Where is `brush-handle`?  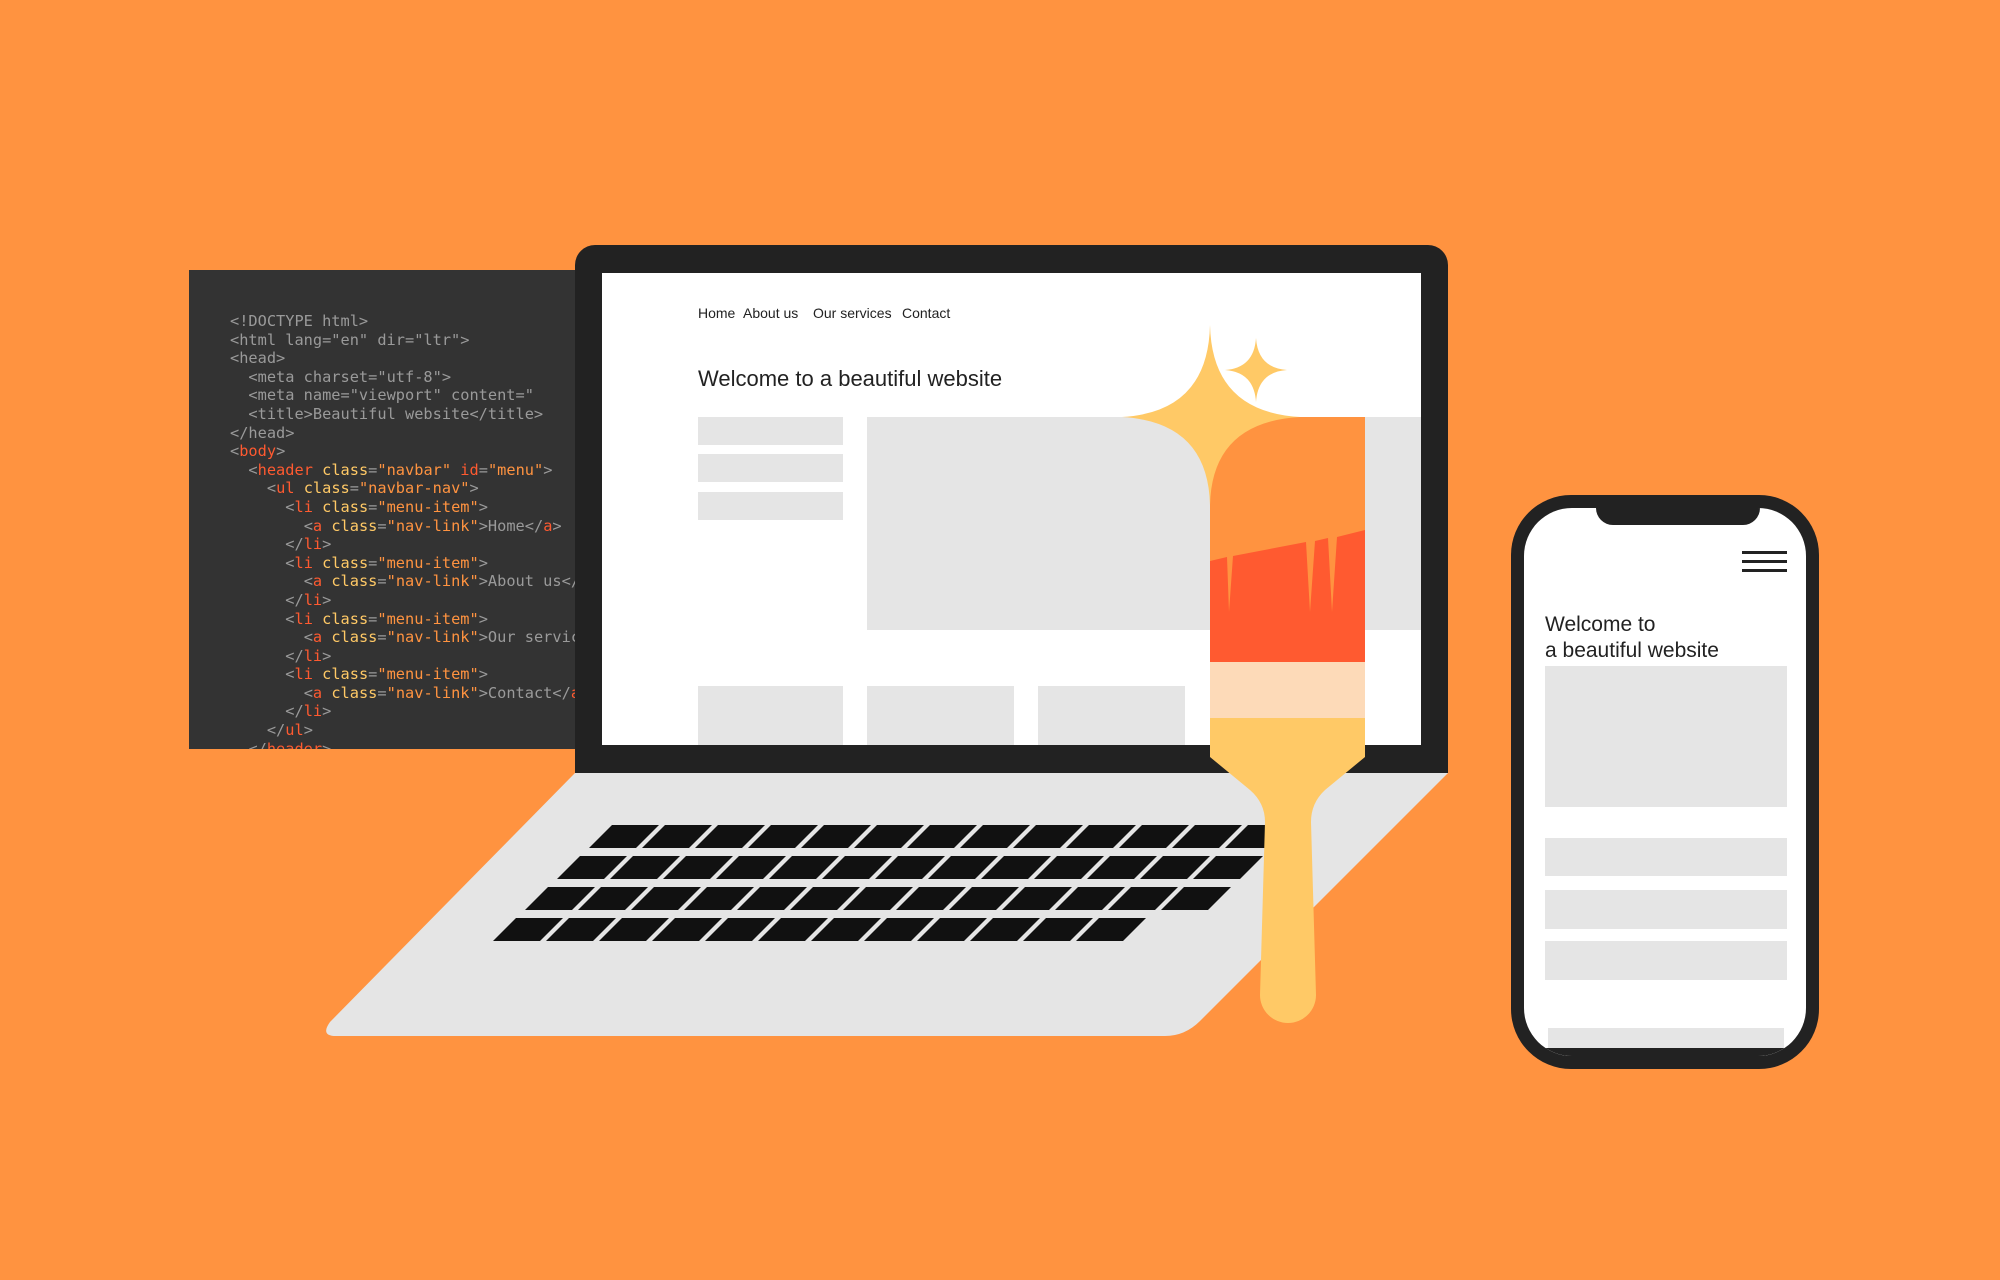 brush-handle is located at coordinates (1287, 870).